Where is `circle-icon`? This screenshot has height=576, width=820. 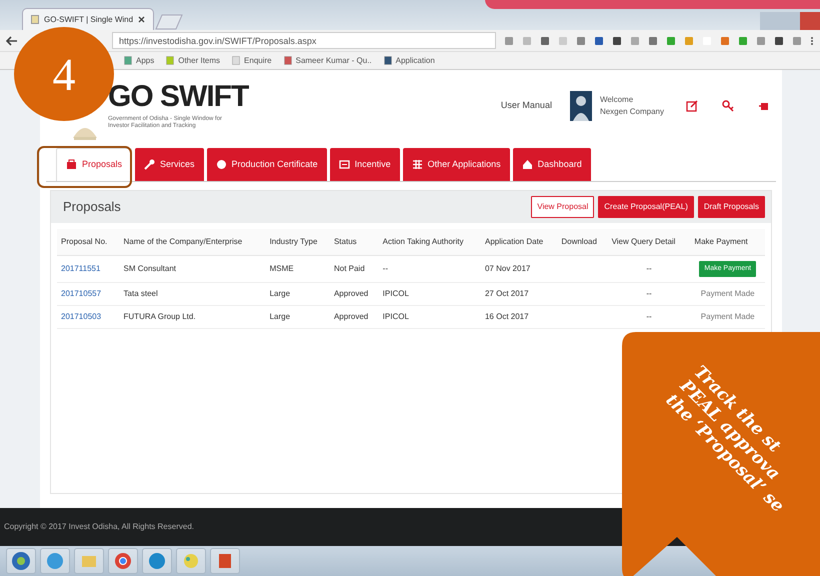
circle-icon is located at coordinates (221, 164).